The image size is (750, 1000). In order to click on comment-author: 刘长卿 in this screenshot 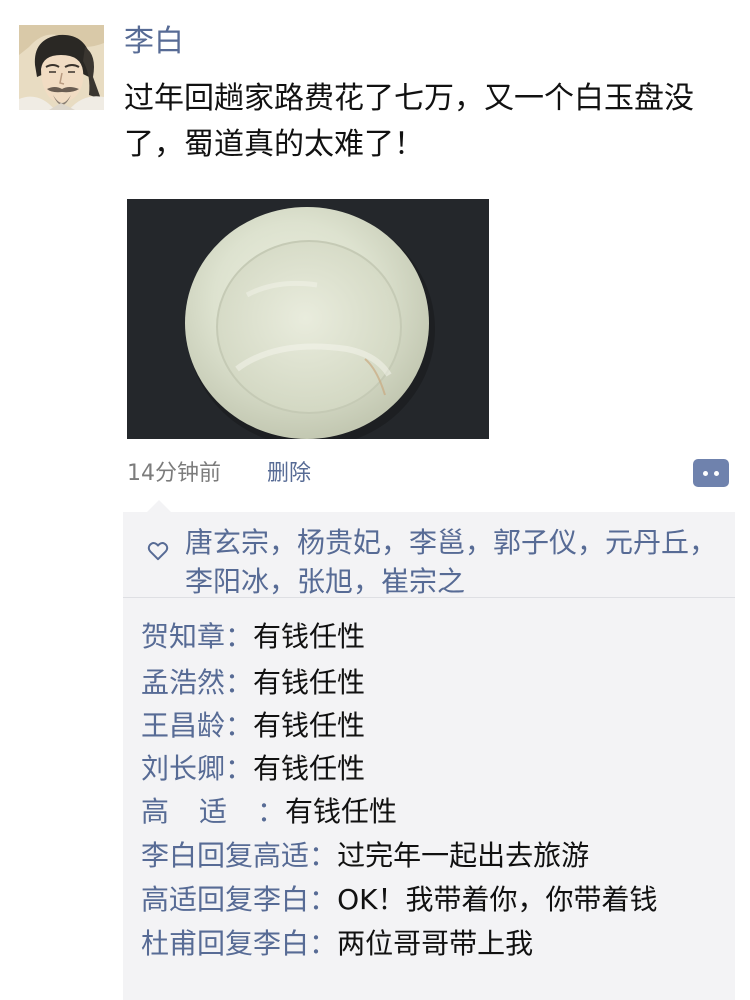, I will do `click(183, 768)`.